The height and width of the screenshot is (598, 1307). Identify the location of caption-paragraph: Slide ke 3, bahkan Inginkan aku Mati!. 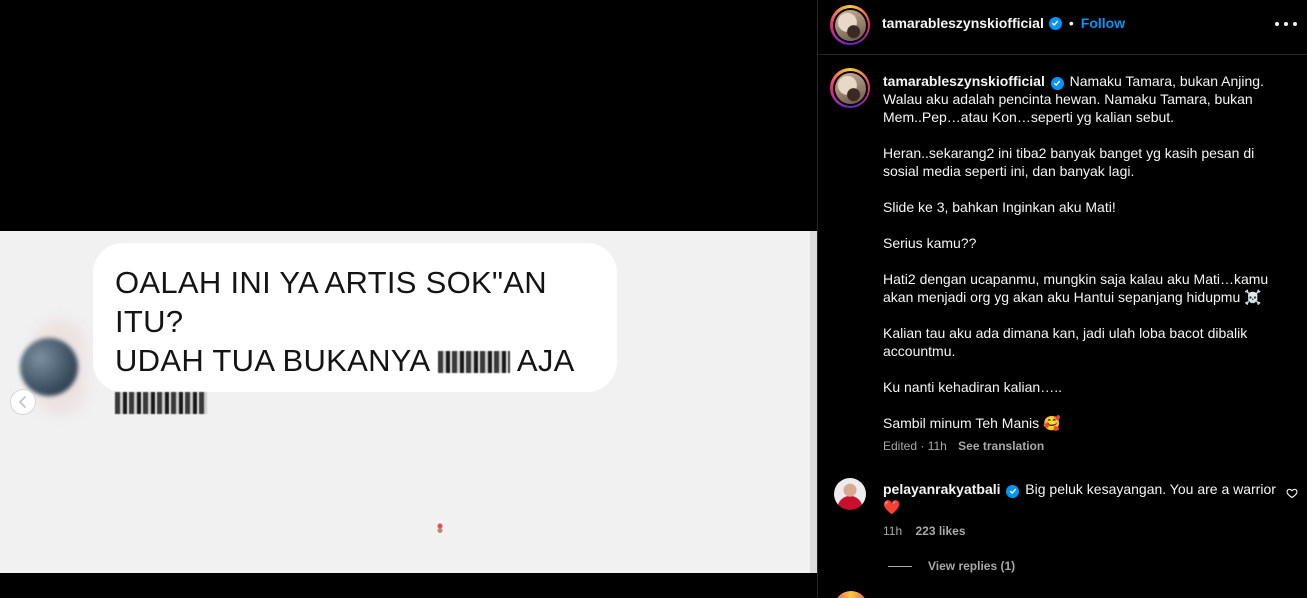
(999, 207).